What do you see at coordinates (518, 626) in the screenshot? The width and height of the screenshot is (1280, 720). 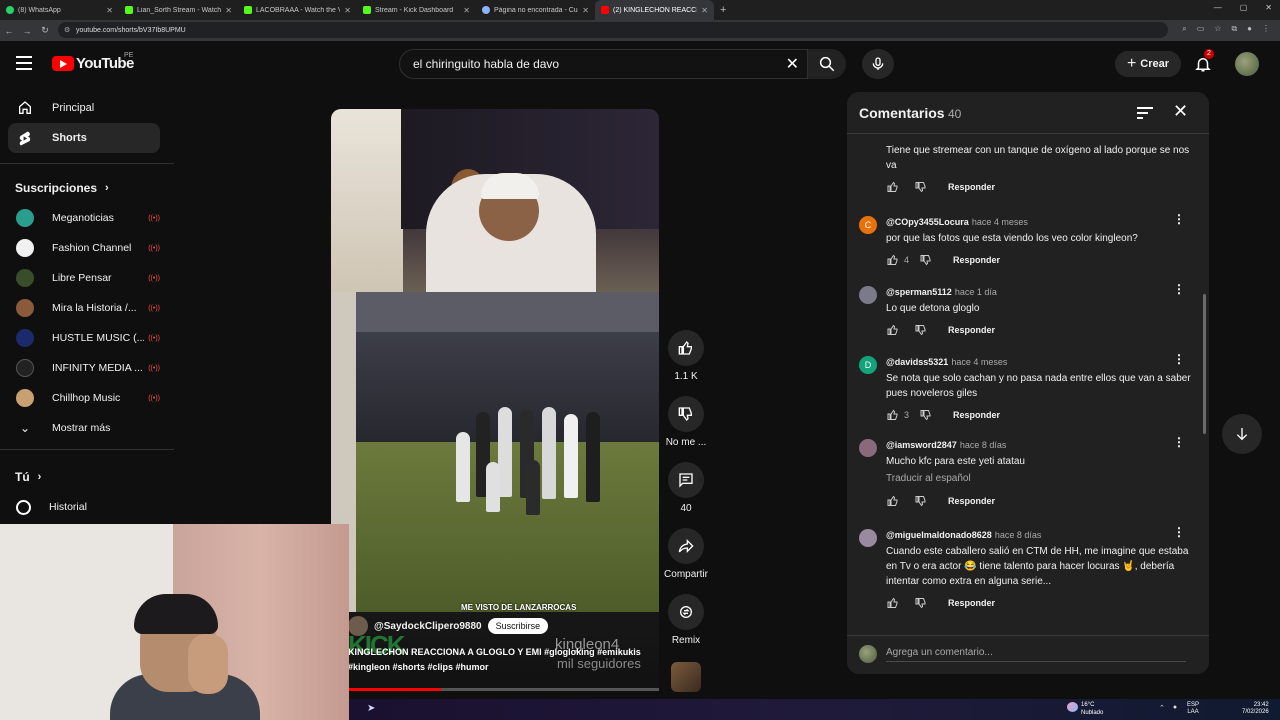 I see `subscribe-button: Suscribirse` at bounding box center [518, 626].